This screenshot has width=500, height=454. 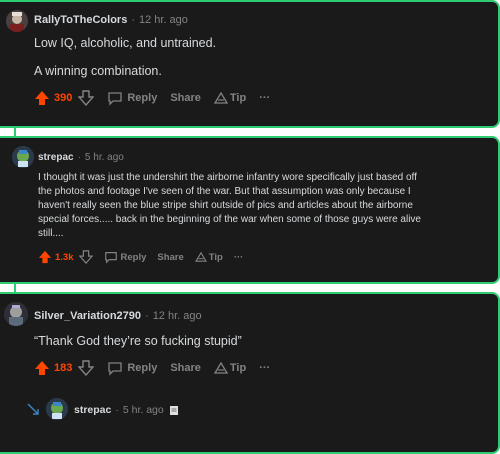 I want to click on comment-body-line: Low IQ, alcoholic, and untrained., so click(x=125, y=43).